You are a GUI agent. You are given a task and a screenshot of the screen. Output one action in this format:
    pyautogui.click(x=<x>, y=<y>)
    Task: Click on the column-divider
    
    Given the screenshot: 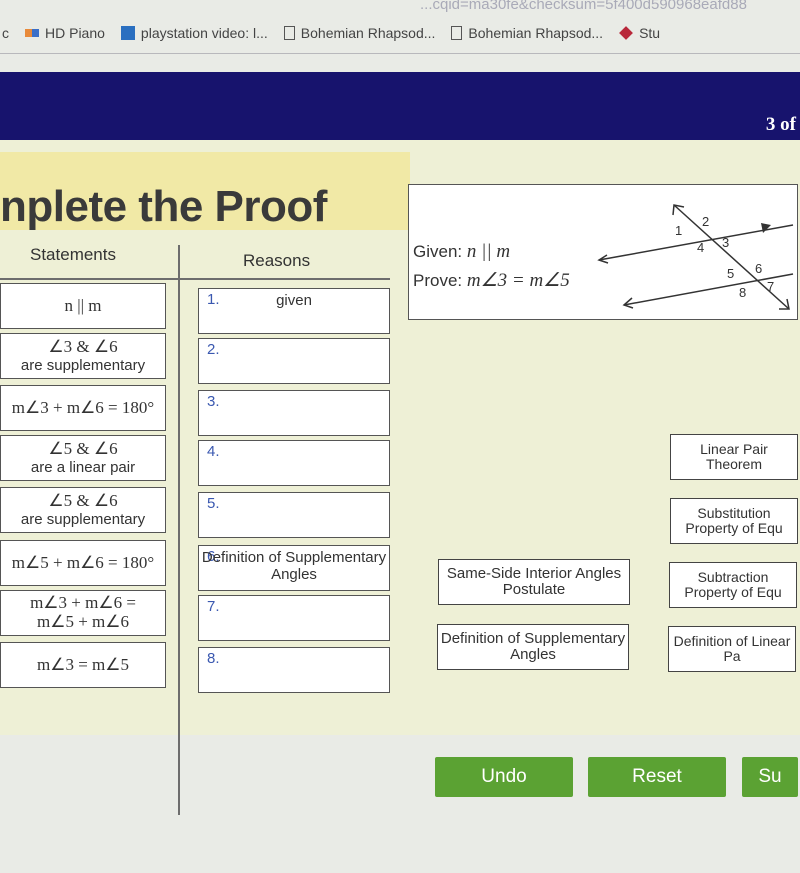 What is the action you would take?
    pyautogui.click(x=179, y=530)
    